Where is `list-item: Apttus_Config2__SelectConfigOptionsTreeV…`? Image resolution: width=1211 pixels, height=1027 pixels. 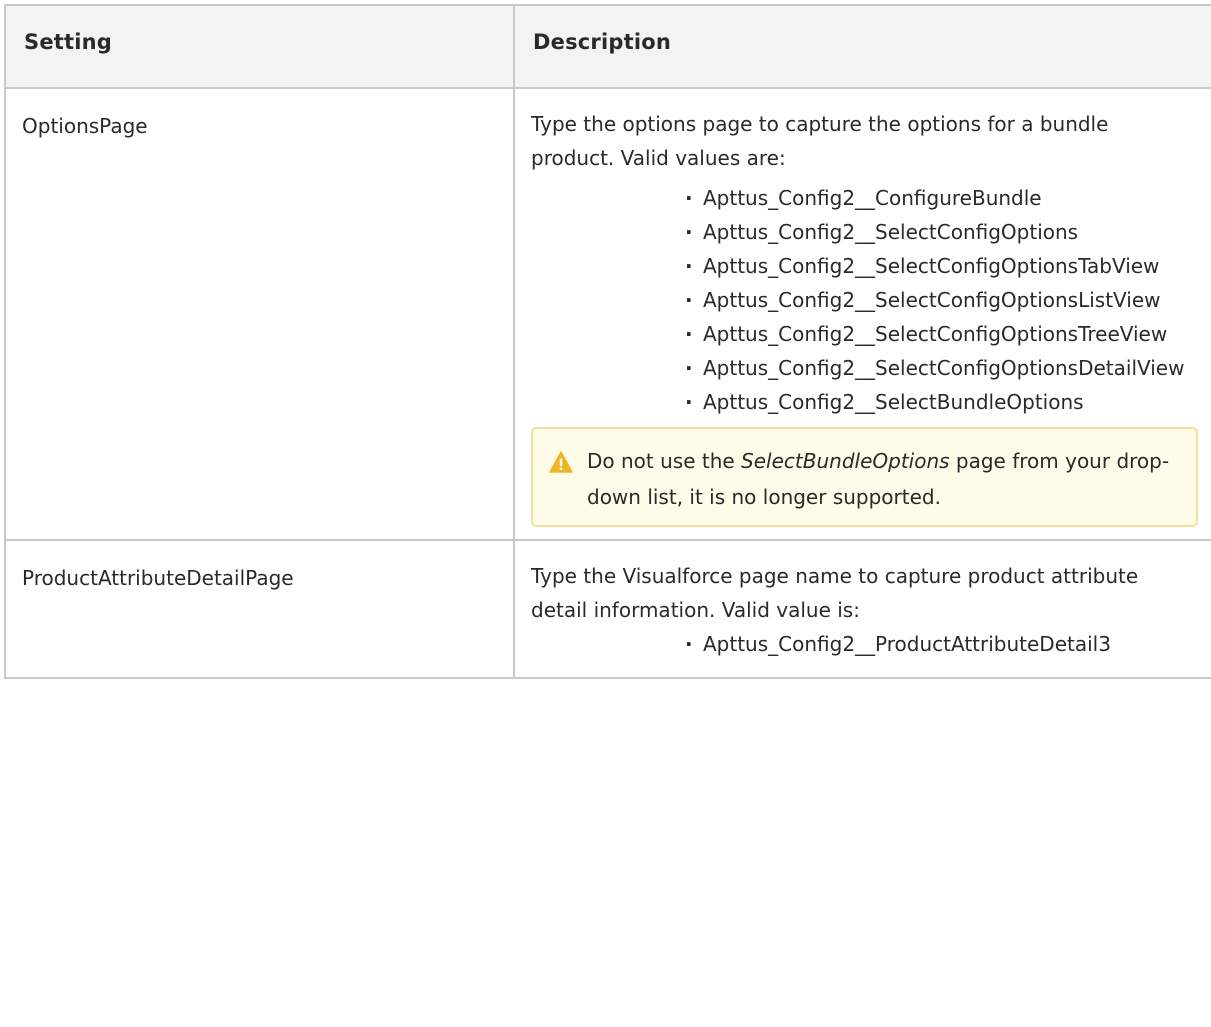 list-item: Apttus_Config2__SelectConfigOptionsTreeV… is located at coordinates (939, 334).